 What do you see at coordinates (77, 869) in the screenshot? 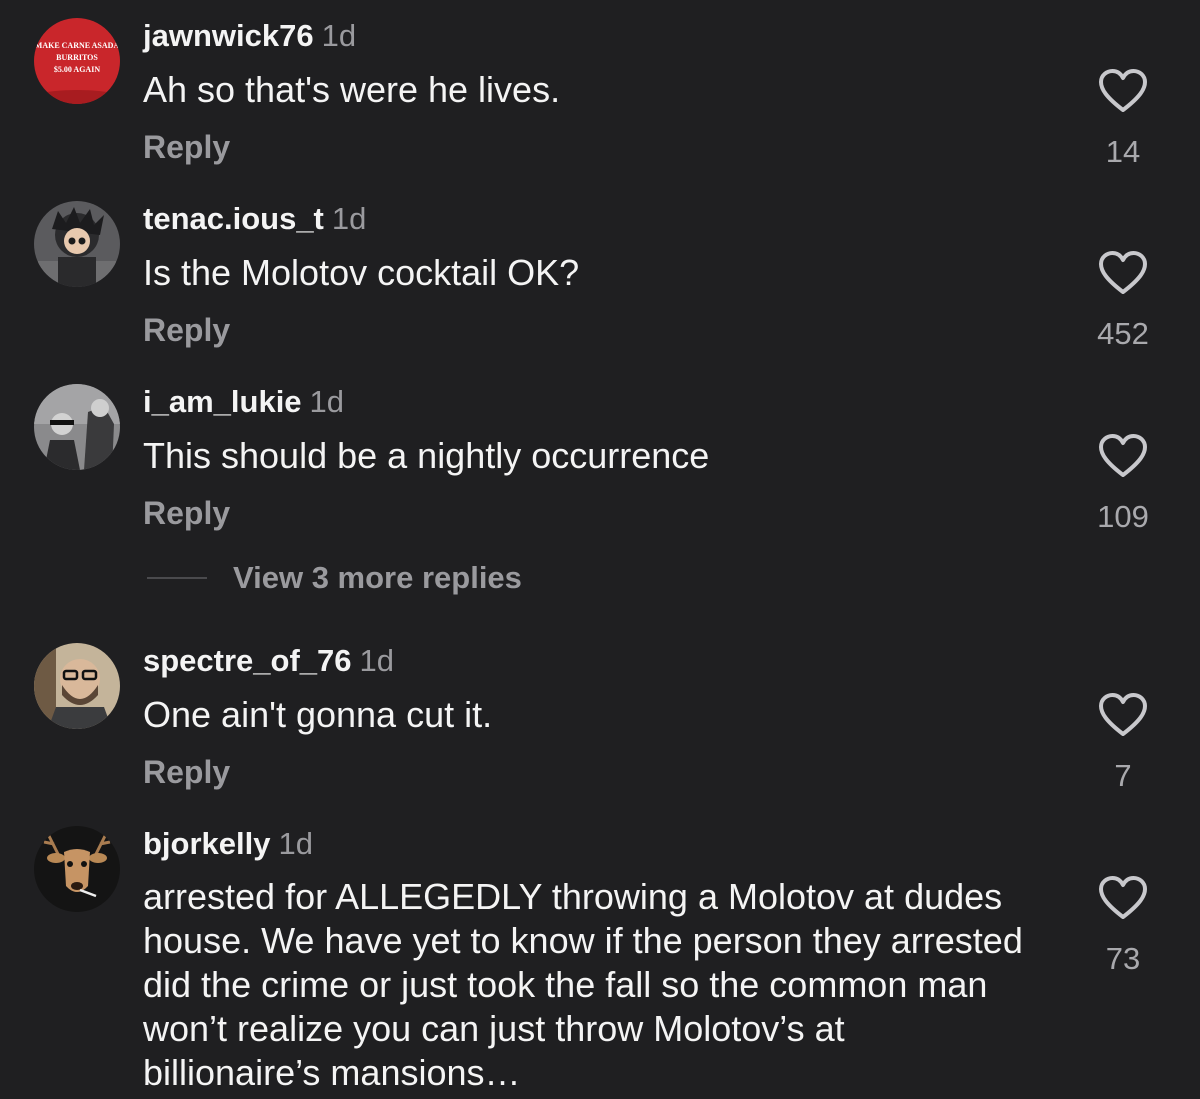
I see `deer-avatar-icon` at bounding box center [77, 869].